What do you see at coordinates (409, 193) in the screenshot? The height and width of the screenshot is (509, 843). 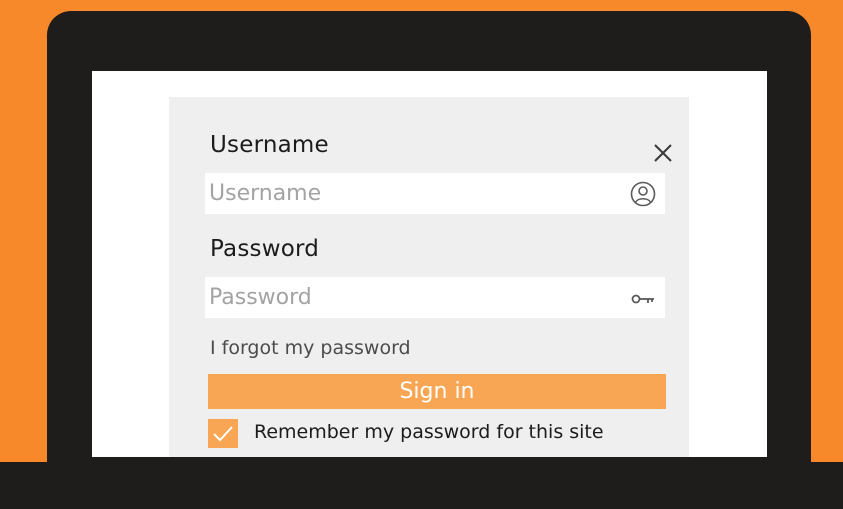 I see `username-input` at bounding box center [409, 193].